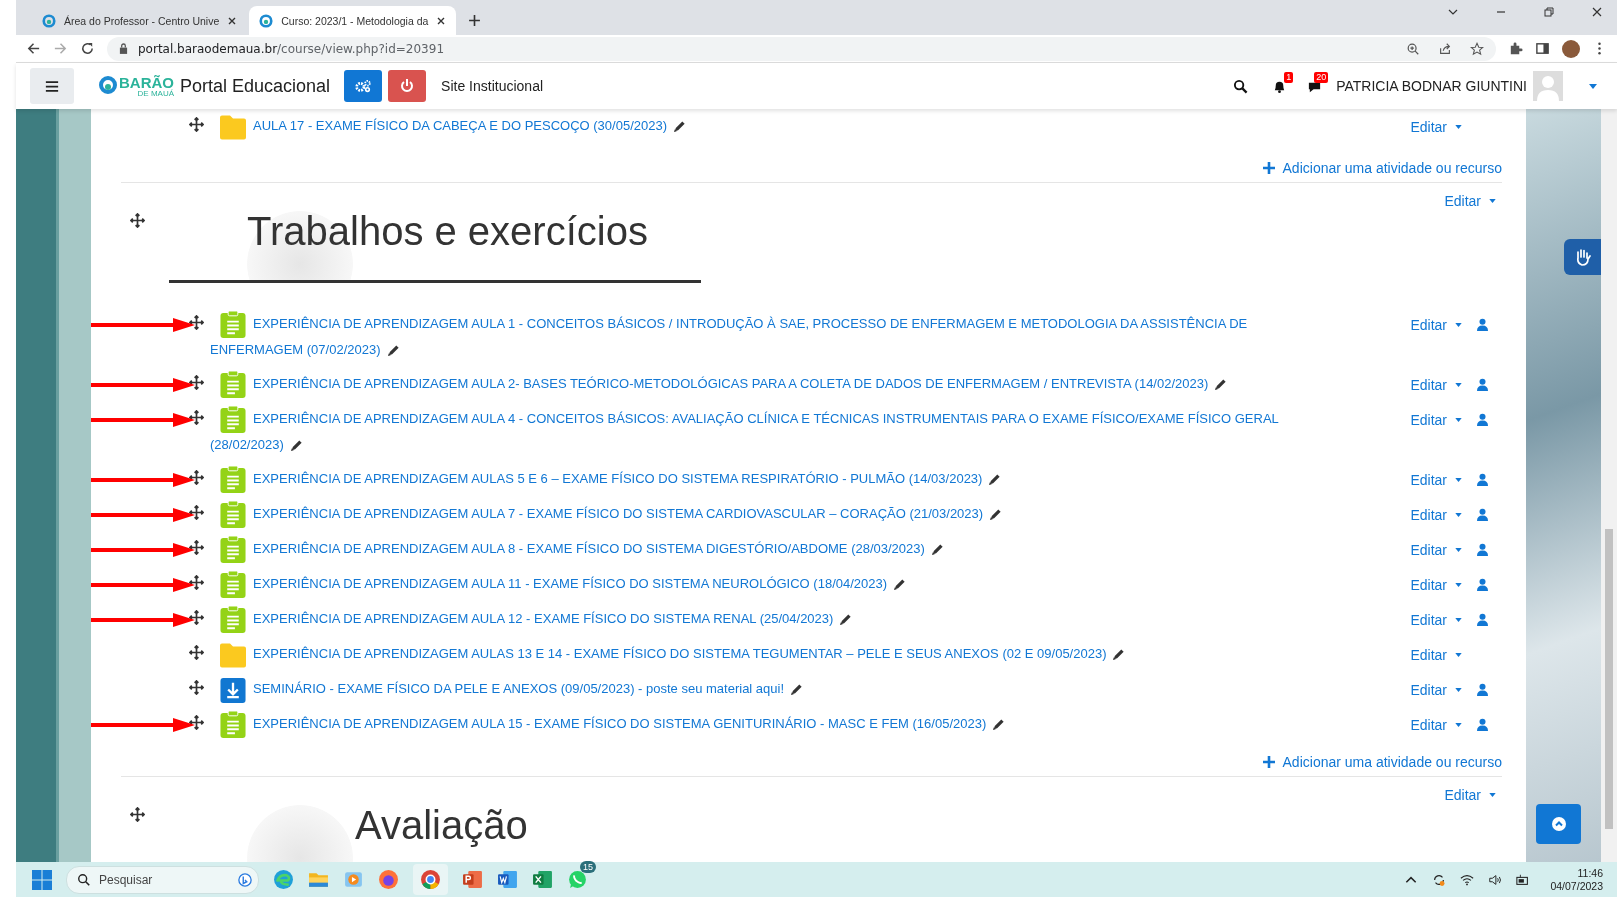 This screenshot has width=1617, height=897. Describe the element at coordinates (136, 86) in the screenshot. I see `logo: BARÃO DE MAUÁ` at that location.